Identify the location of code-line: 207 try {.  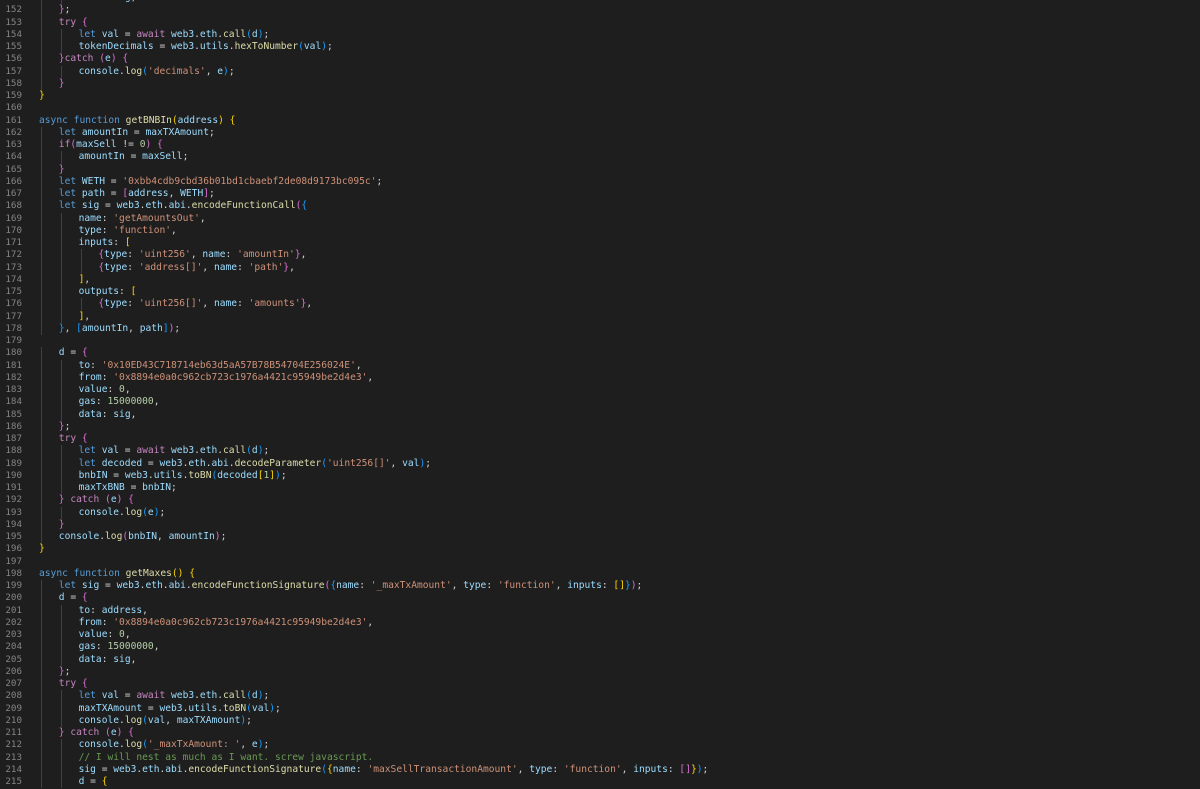
(600, 684).